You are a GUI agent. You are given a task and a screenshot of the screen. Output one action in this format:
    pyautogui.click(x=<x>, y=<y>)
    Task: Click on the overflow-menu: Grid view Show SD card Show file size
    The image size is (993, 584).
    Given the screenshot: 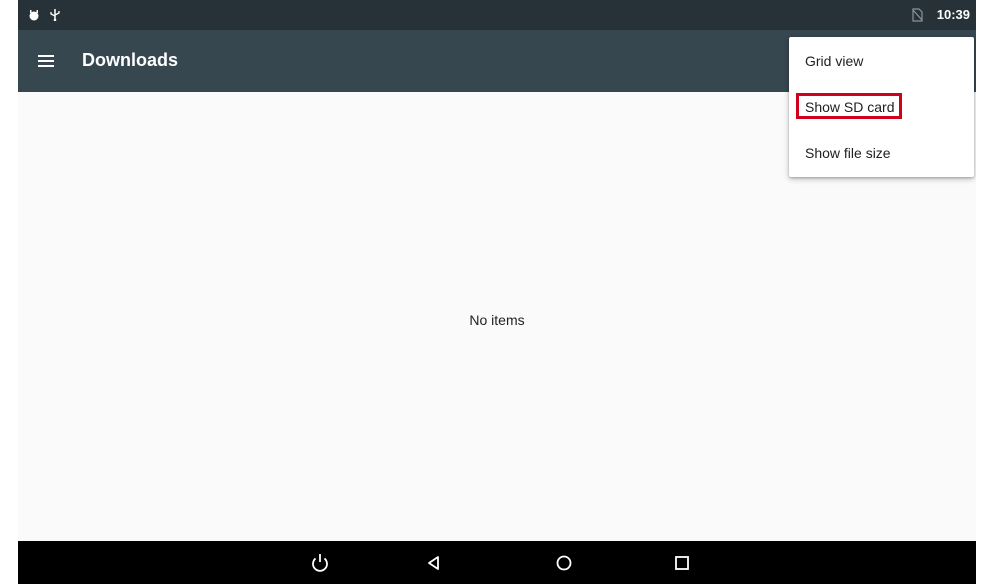 What is the action you would take?
    pyautogui.click(x=881, y=107)
    